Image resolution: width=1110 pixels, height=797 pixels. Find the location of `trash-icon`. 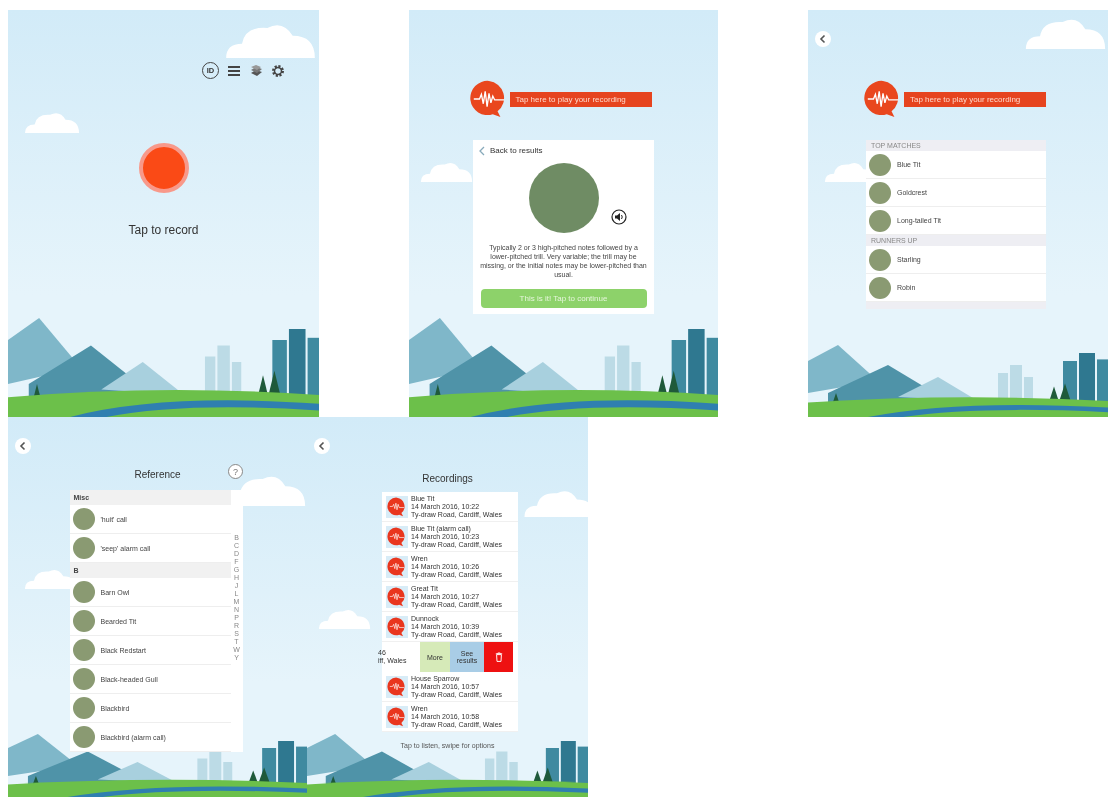

trash-icon is located at coordinates (498, 657).